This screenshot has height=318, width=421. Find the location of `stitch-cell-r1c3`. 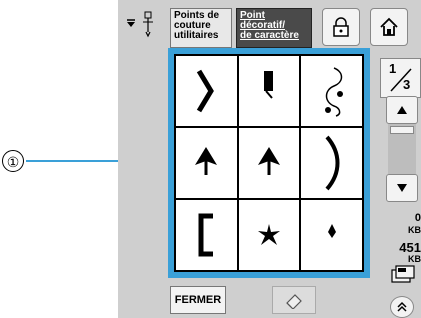

stitch-cell-r1c3 is located at coordinates (331, 91).